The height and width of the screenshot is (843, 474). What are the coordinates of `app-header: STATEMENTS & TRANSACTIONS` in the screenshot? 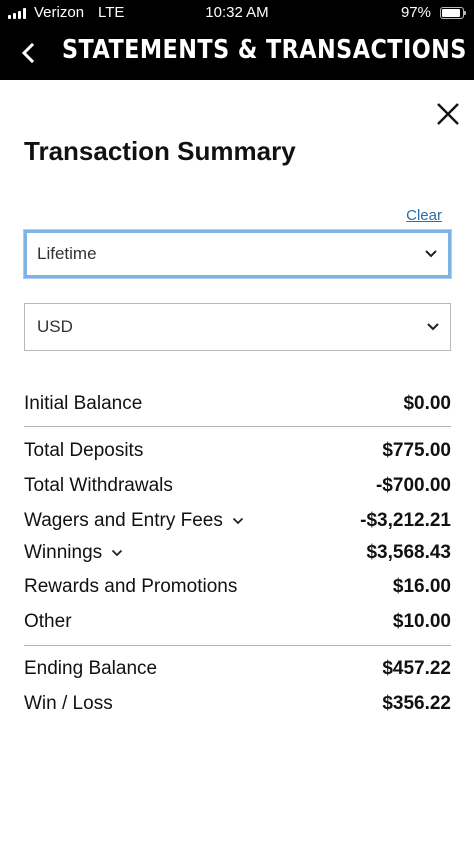 It's located at (237, 53).